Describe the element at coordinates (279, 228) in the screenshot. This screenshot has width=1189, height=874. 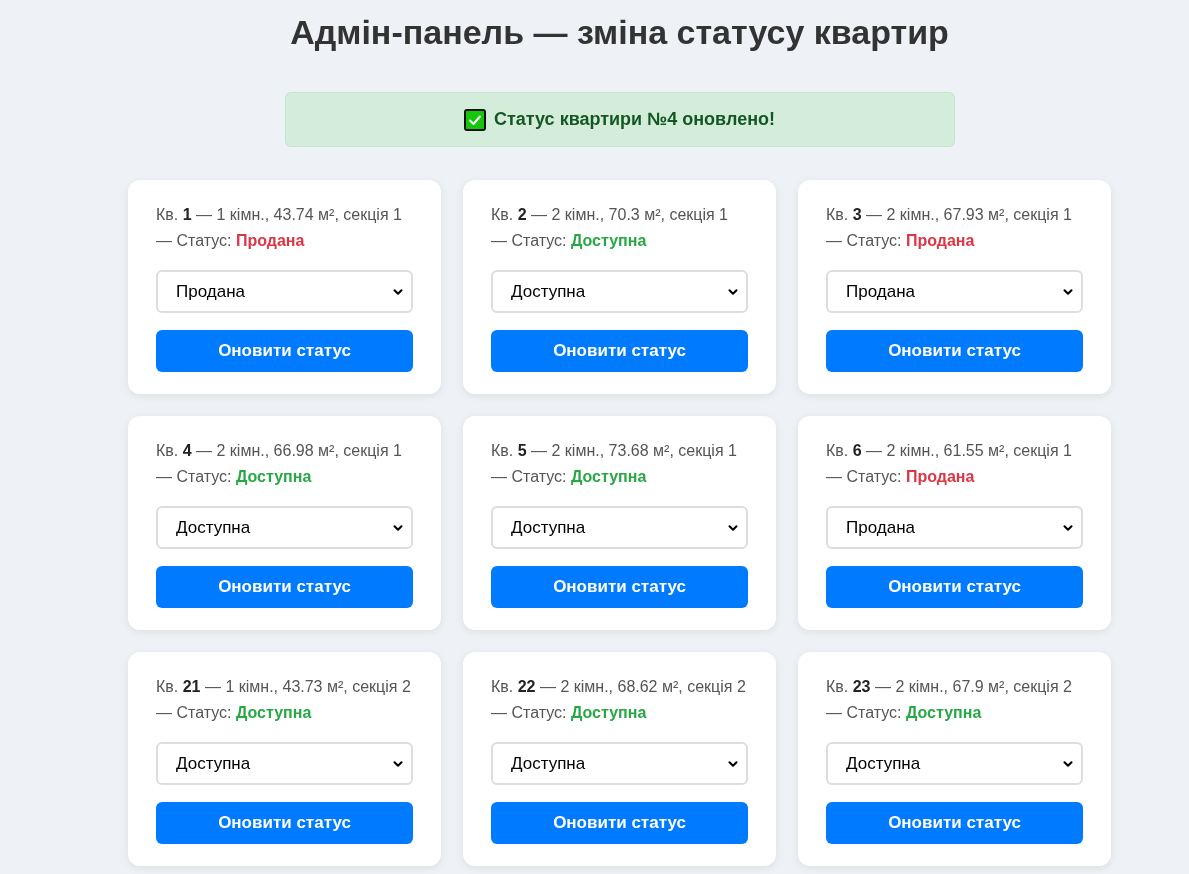
I see `apartment-description: Кв. 1 — 1 кімн., 43.74 м², секція 1 — Статус: Продана` at that location.